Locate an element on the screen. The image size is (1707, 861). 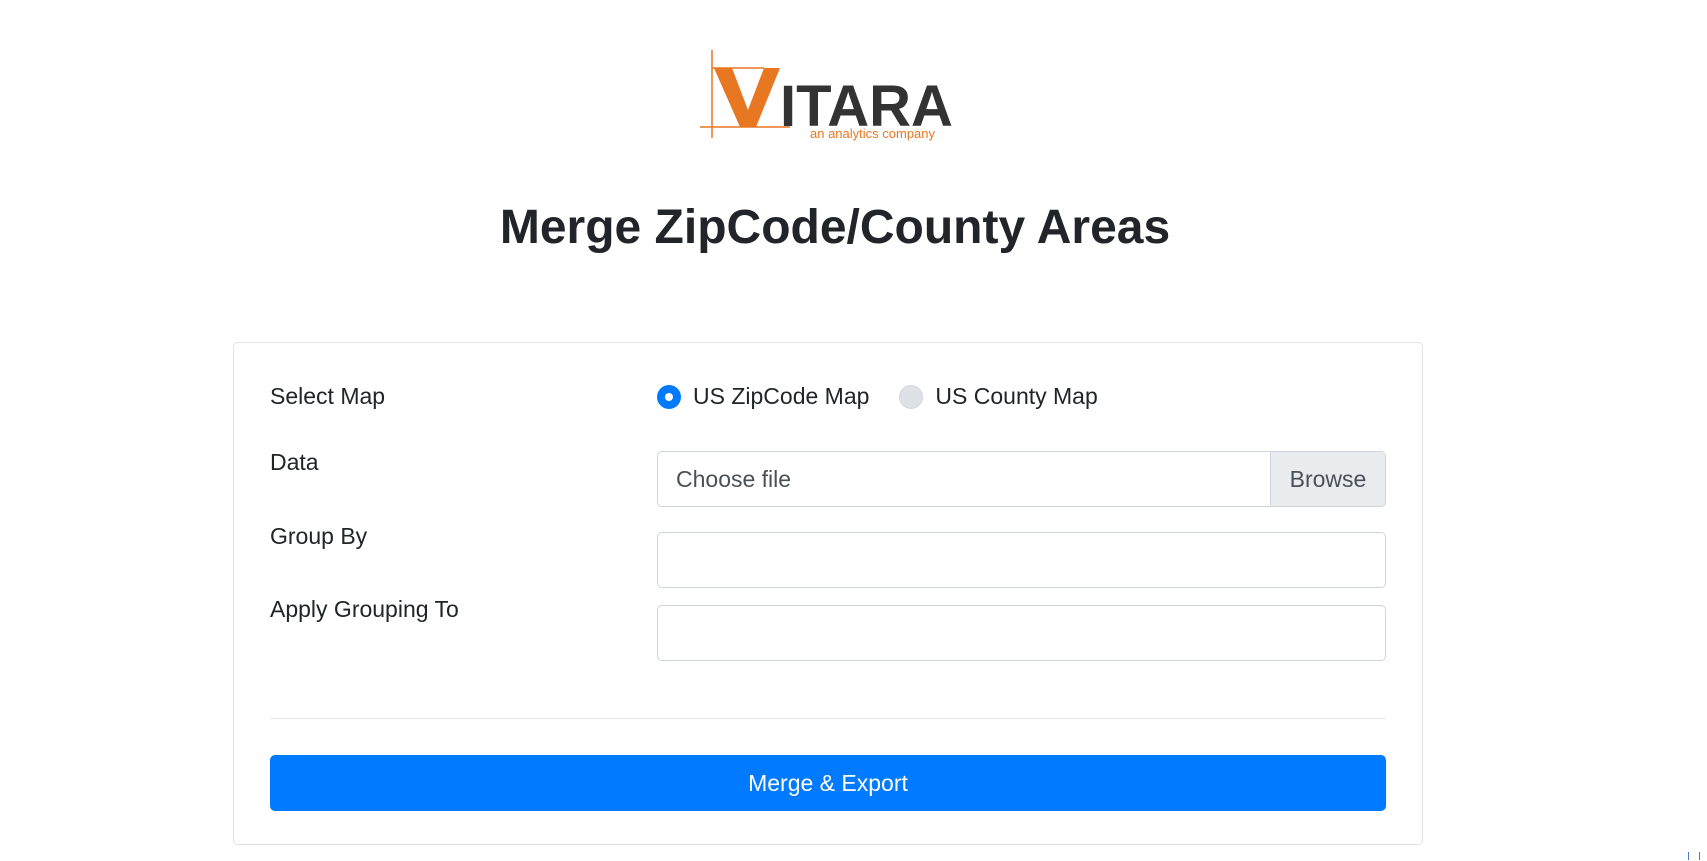
apply-grouping-to-input is located at coordinates (1021, 633).